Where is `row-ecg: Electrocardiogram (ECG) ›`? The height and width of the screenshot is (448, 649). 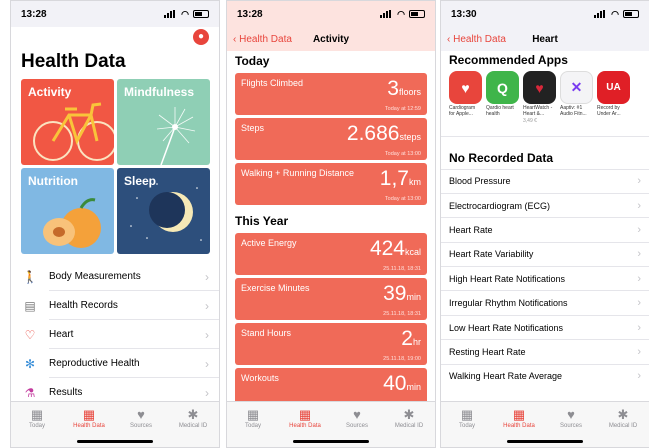
row-ecg: Electrocardiogram (ECG) › is located at coordinates (545, 204).